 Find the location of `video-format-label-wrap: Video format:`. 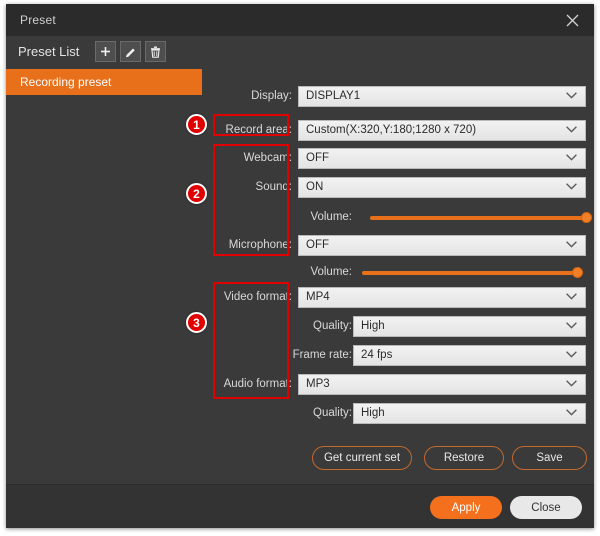

video-format-label-wrap: Video format: is located at coordinates (247, 297).